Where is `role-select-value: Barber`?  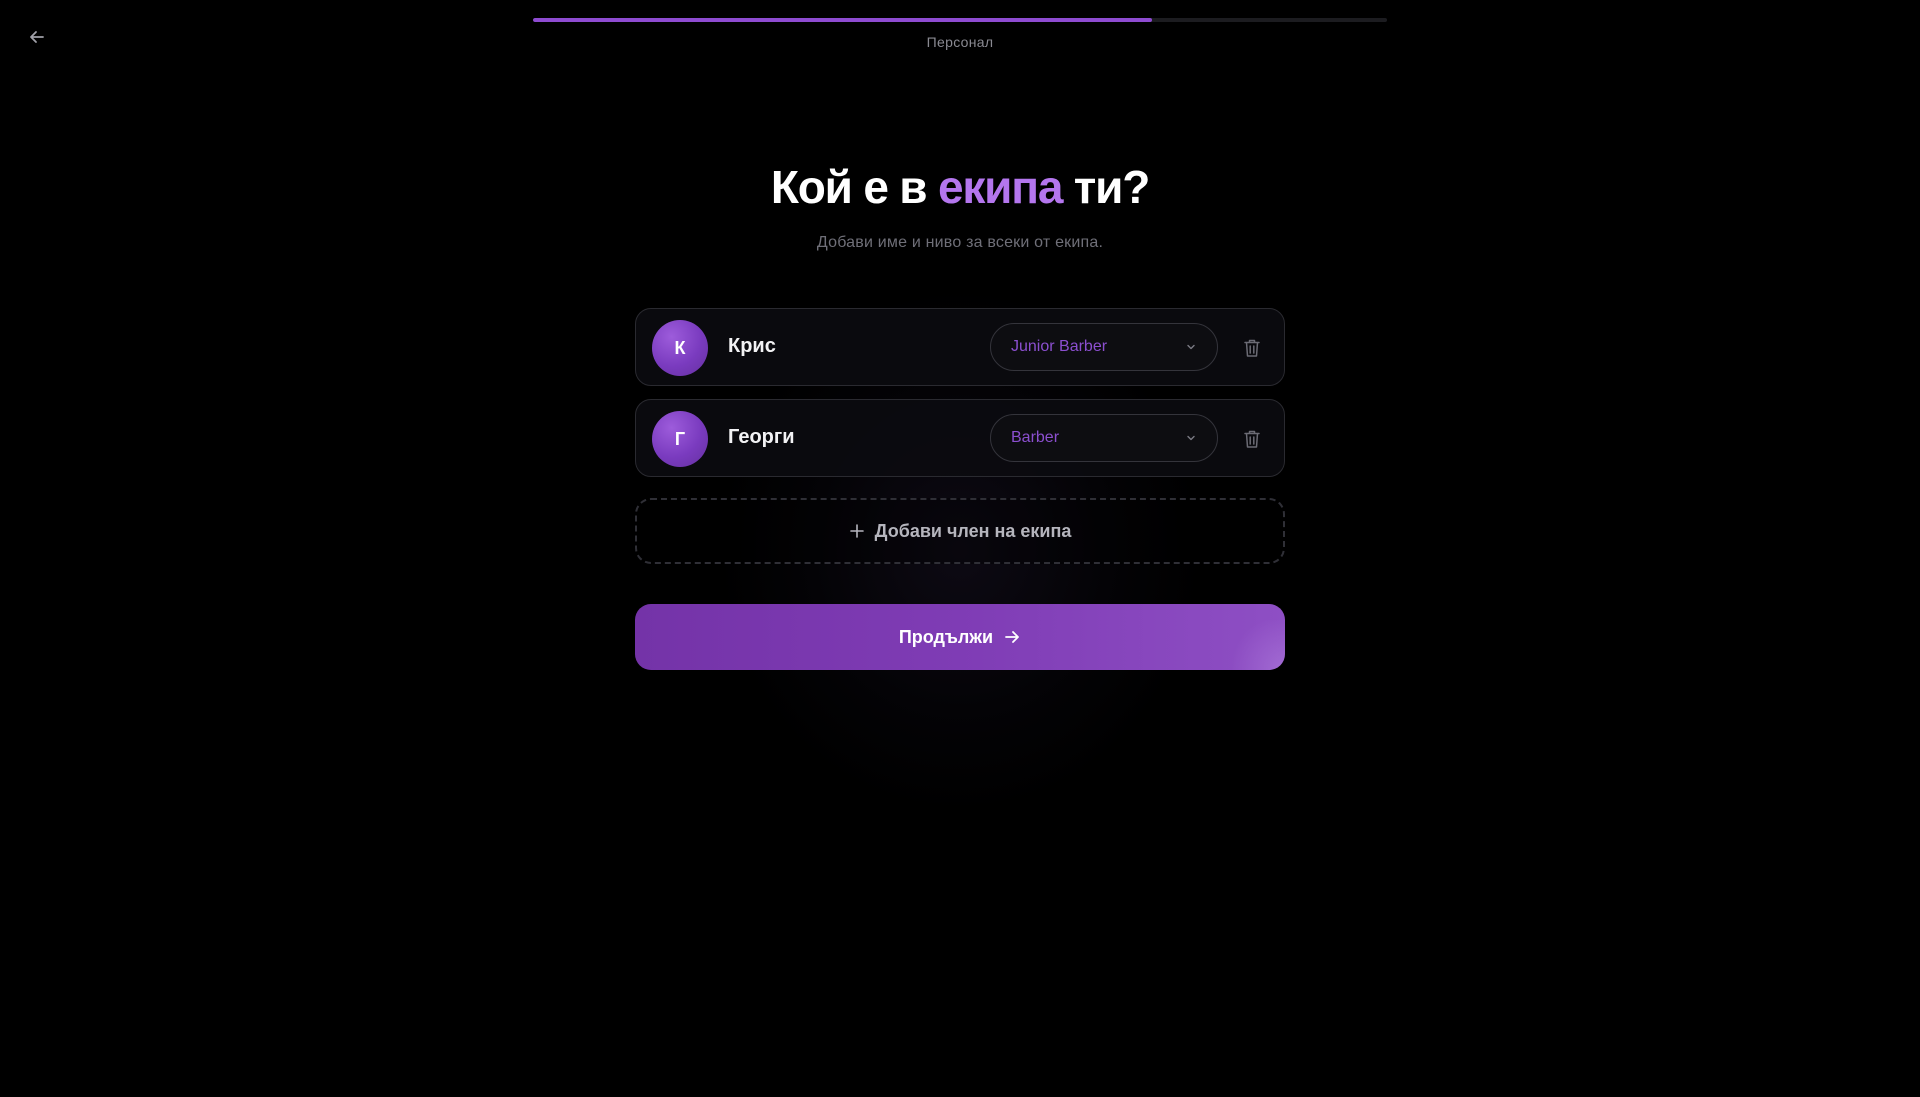
role-select-value: Barber is located at coordinates (1035, 437).